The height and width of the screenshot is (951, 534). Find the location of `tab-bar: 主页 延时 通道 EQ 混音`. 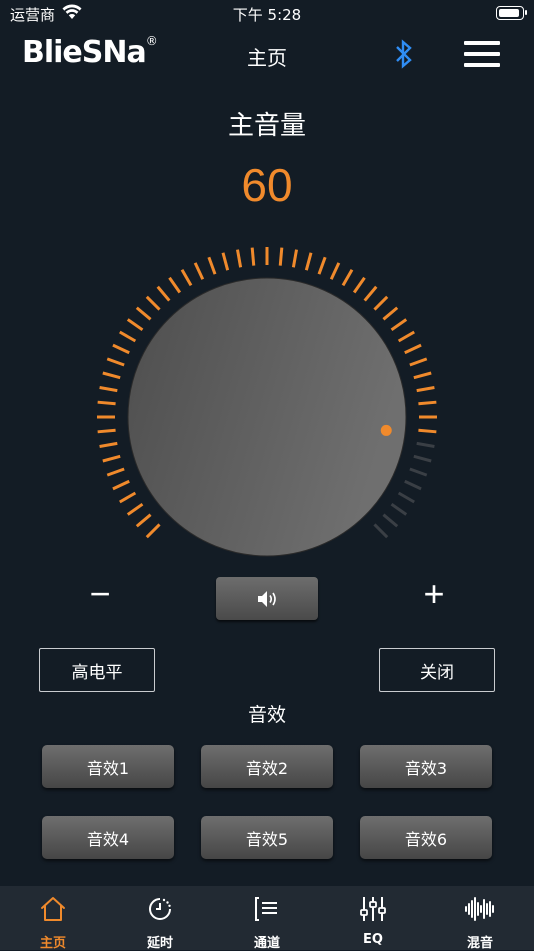

tab-bar: 主页 延时 通道 EQ 混音 is located at coordinates (267, 918).